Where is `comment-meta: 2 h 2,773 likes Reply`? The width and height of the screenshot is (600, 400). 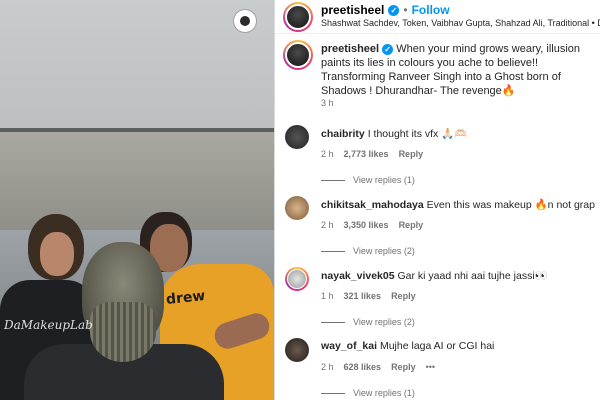 comment-meta: 2 h 2,773 likes Reply is located at coordinates (372, 154).